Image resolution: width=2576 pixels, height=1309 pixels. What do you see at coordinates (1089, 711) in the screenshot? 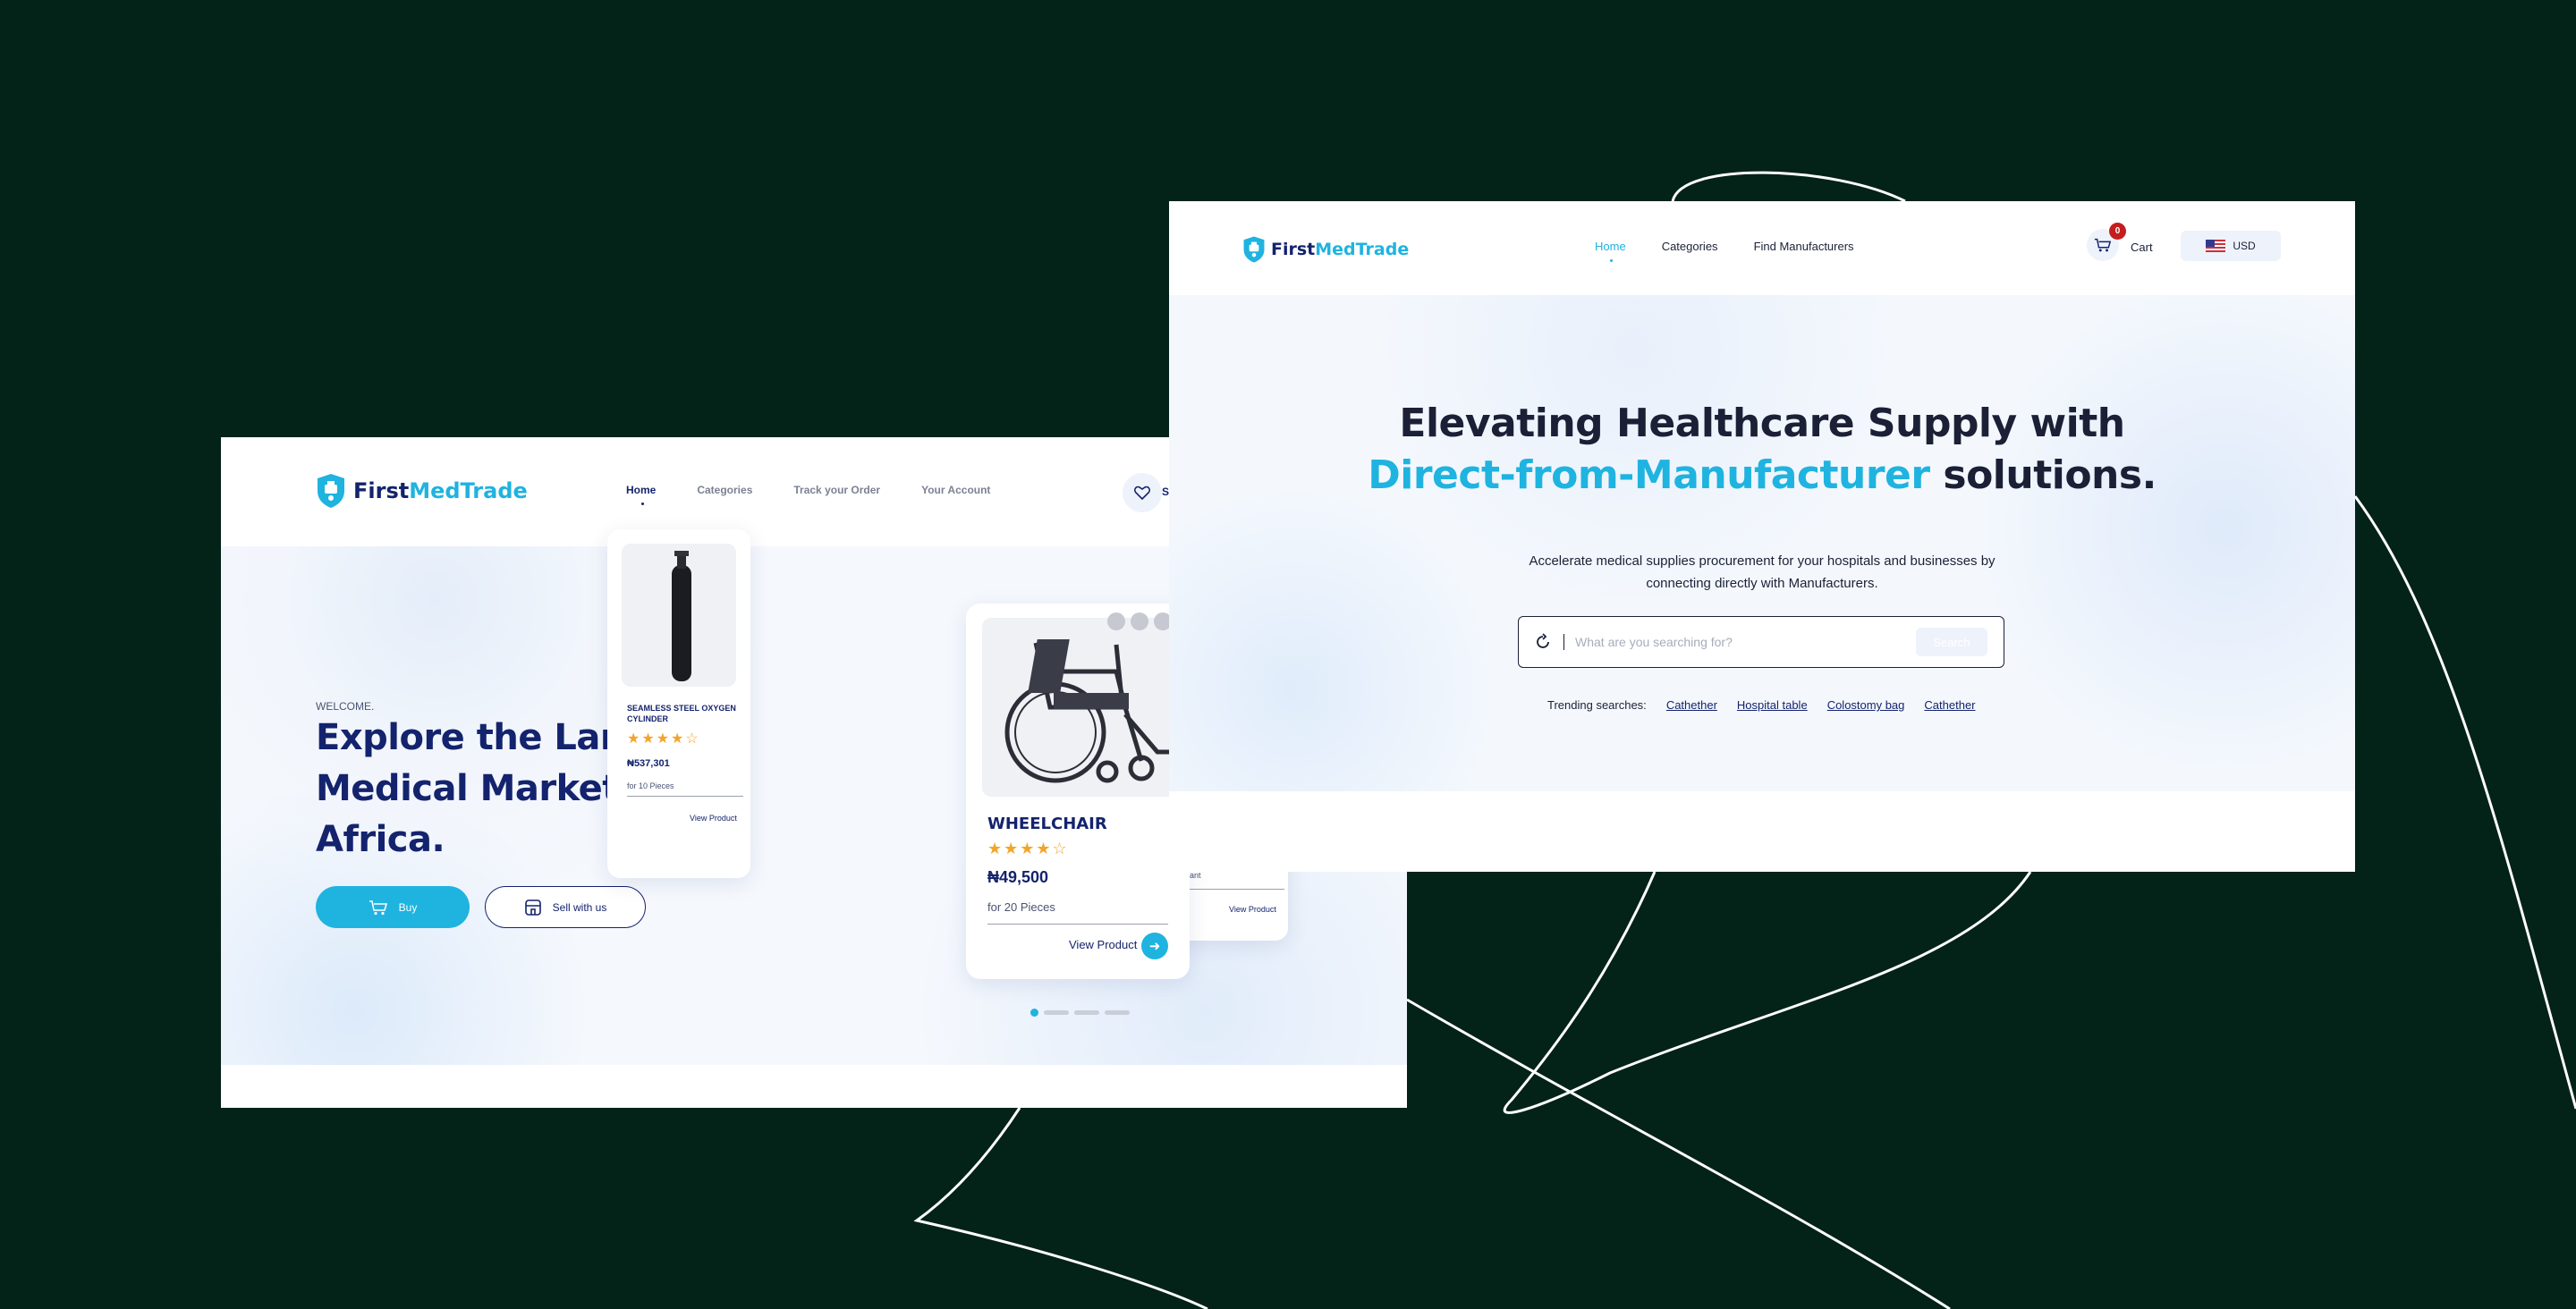
I see `wheelchair-image` at bounding box center [1089, 711].